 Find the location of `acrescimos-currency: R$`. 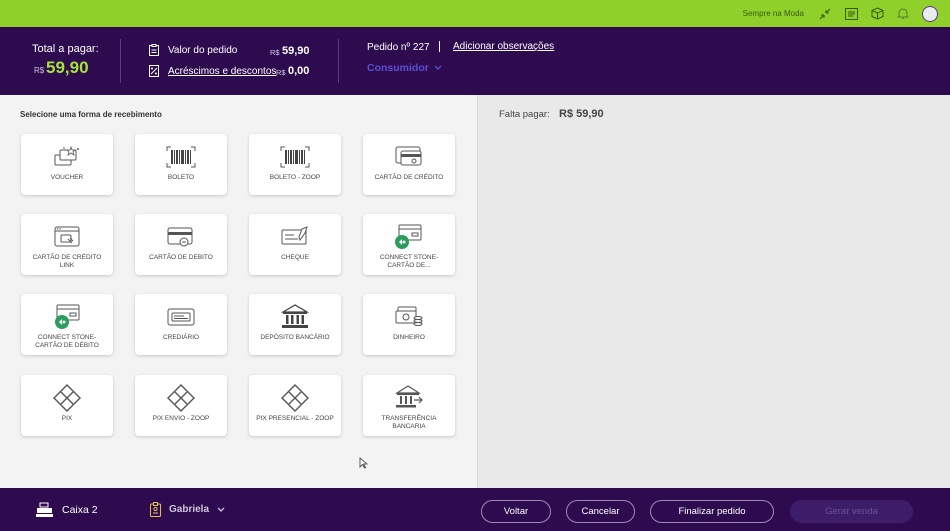

acrescimos-currency: R$ is located at coordinates (281, 72).